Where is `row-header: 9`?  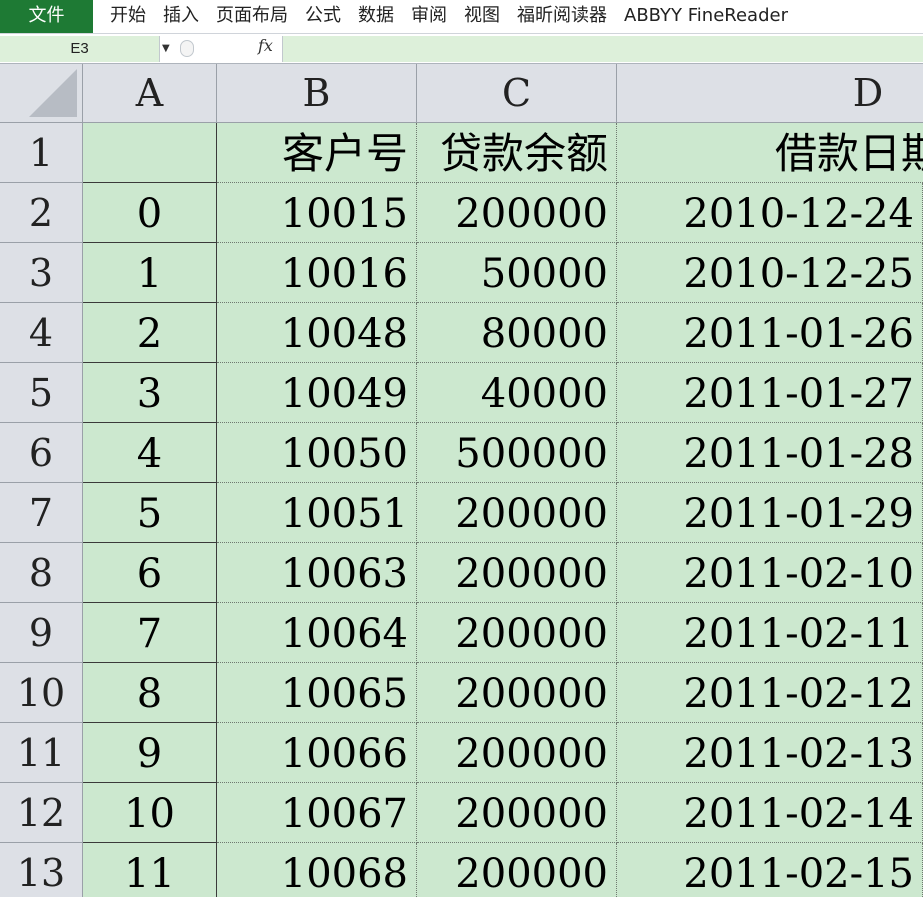 row-header: 9 is located at coordinates (41, 633).